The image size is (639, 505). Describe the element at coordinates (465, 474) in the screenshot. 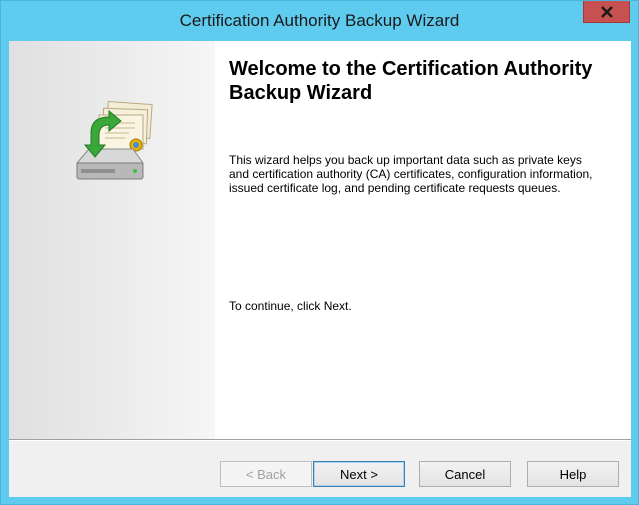

I see `cancel-button: Cancel` at that location.